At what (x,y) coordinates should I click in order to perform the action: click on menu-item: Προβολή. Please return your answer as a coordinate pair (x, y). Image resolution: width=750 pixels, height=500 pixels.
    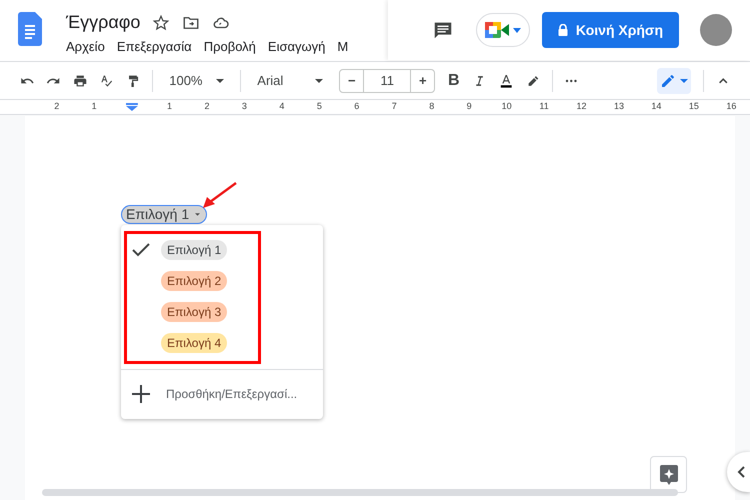
    Looking at the image, I should click on (230, 46).